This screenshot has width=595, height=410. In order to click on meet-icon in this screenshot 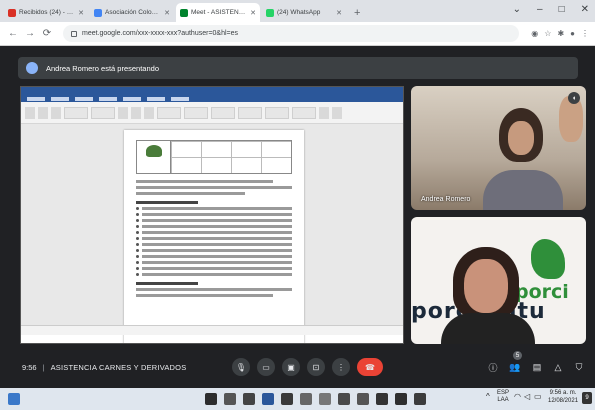, I will do `click(184, 12)`.